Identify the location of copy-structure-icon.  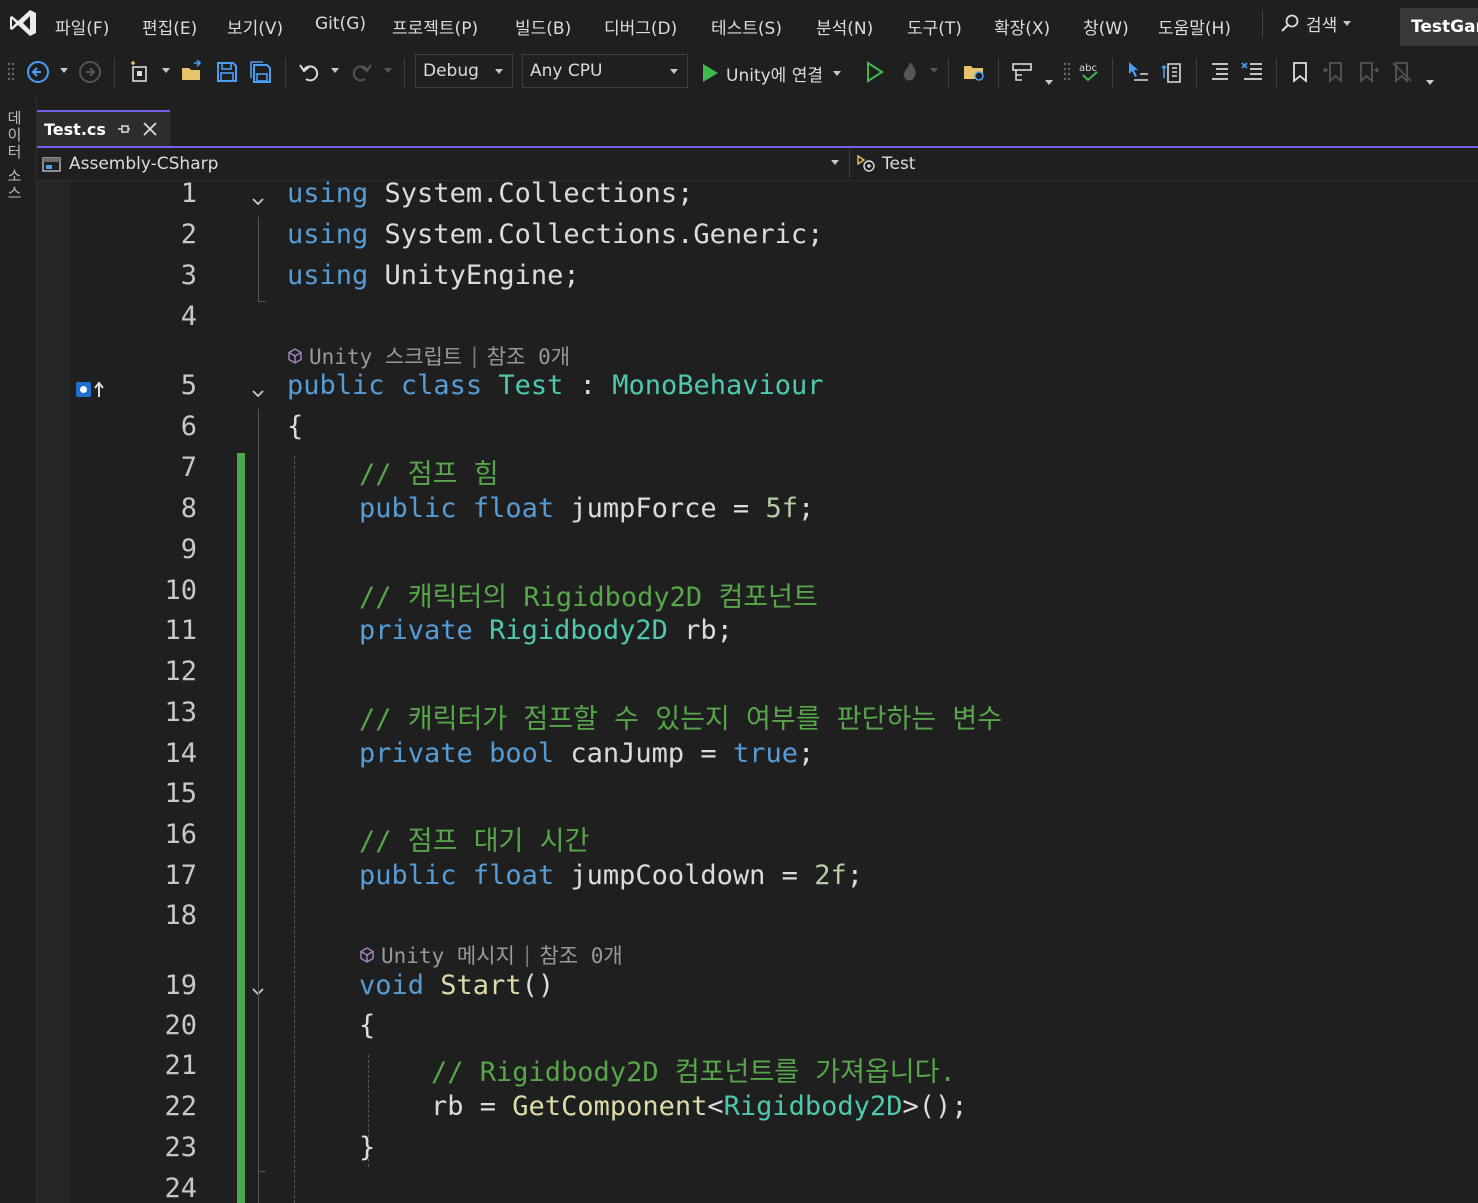
(1172, 72).